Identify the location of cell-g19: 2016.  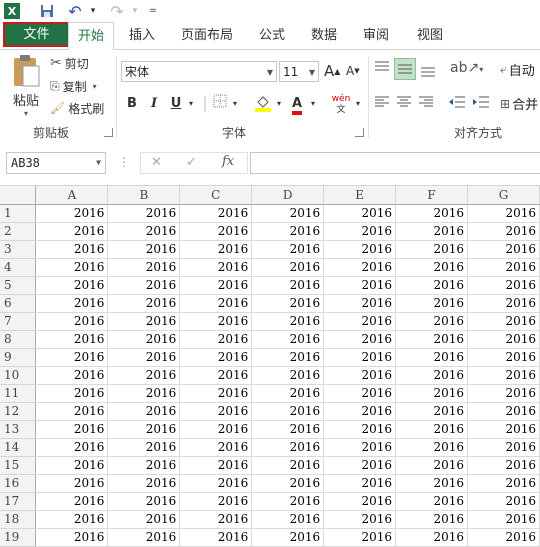
(503, 537).